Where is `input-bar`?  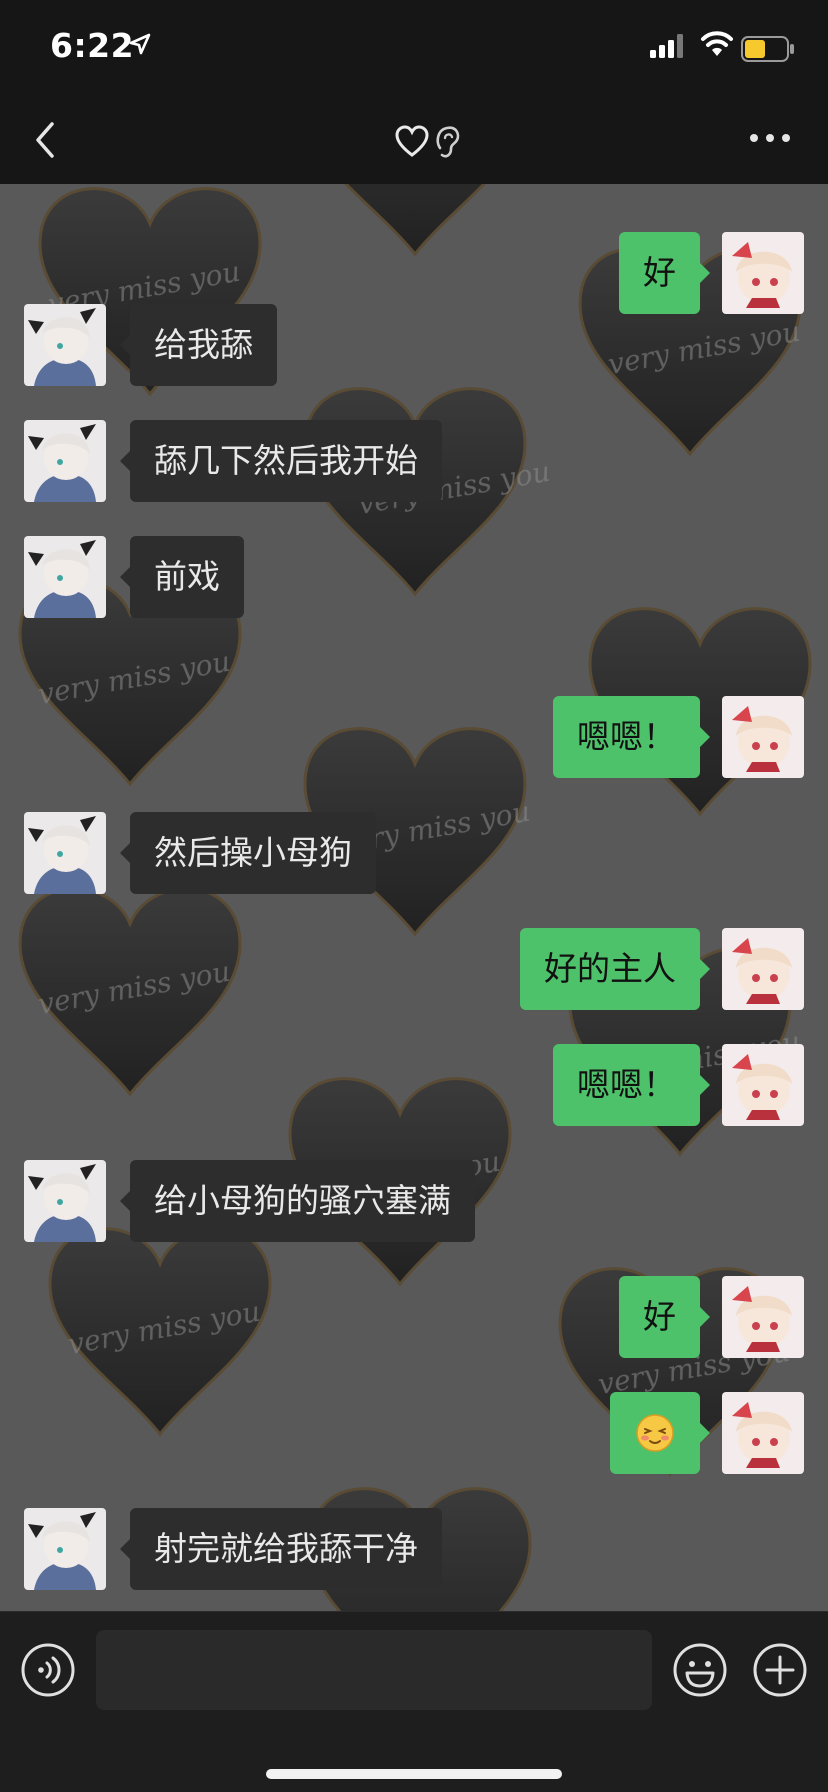
input-bar is located at coordinates (414, 1701).